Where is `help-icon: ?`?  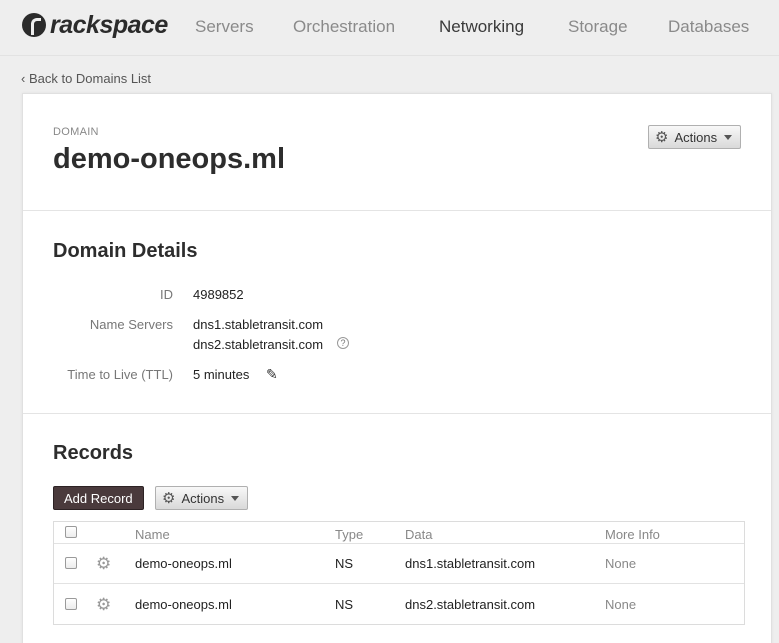
help-icon: ? is located at coordinates (343, 343).